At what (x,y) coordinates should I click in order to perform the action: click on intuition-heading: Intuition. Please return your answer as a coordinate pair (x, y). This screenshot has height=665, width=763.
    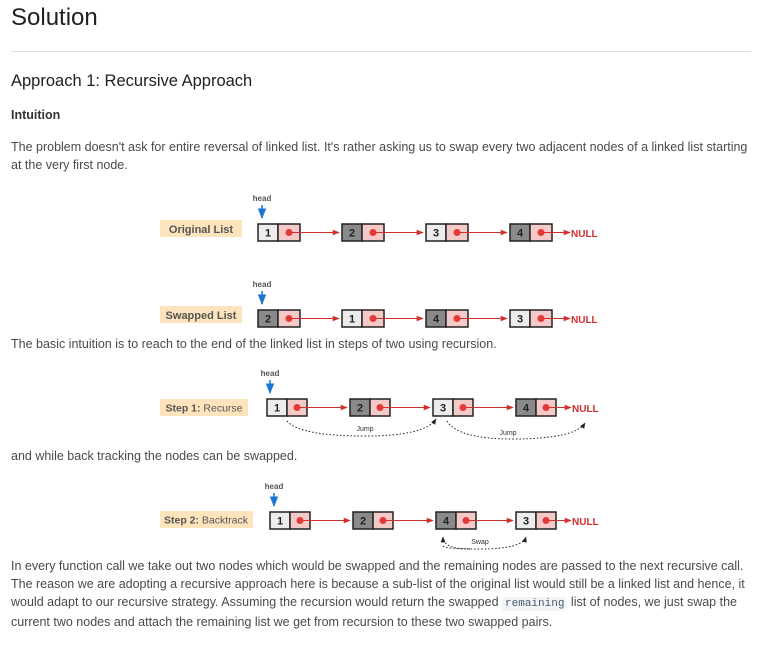
    Looking at the image, I should click on (36, 115).